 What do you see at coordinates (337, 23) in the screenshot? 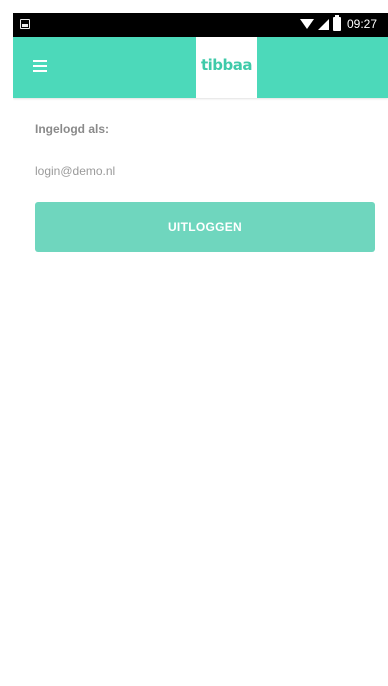
I see `battery-icon` at bounding box center [337, 23].